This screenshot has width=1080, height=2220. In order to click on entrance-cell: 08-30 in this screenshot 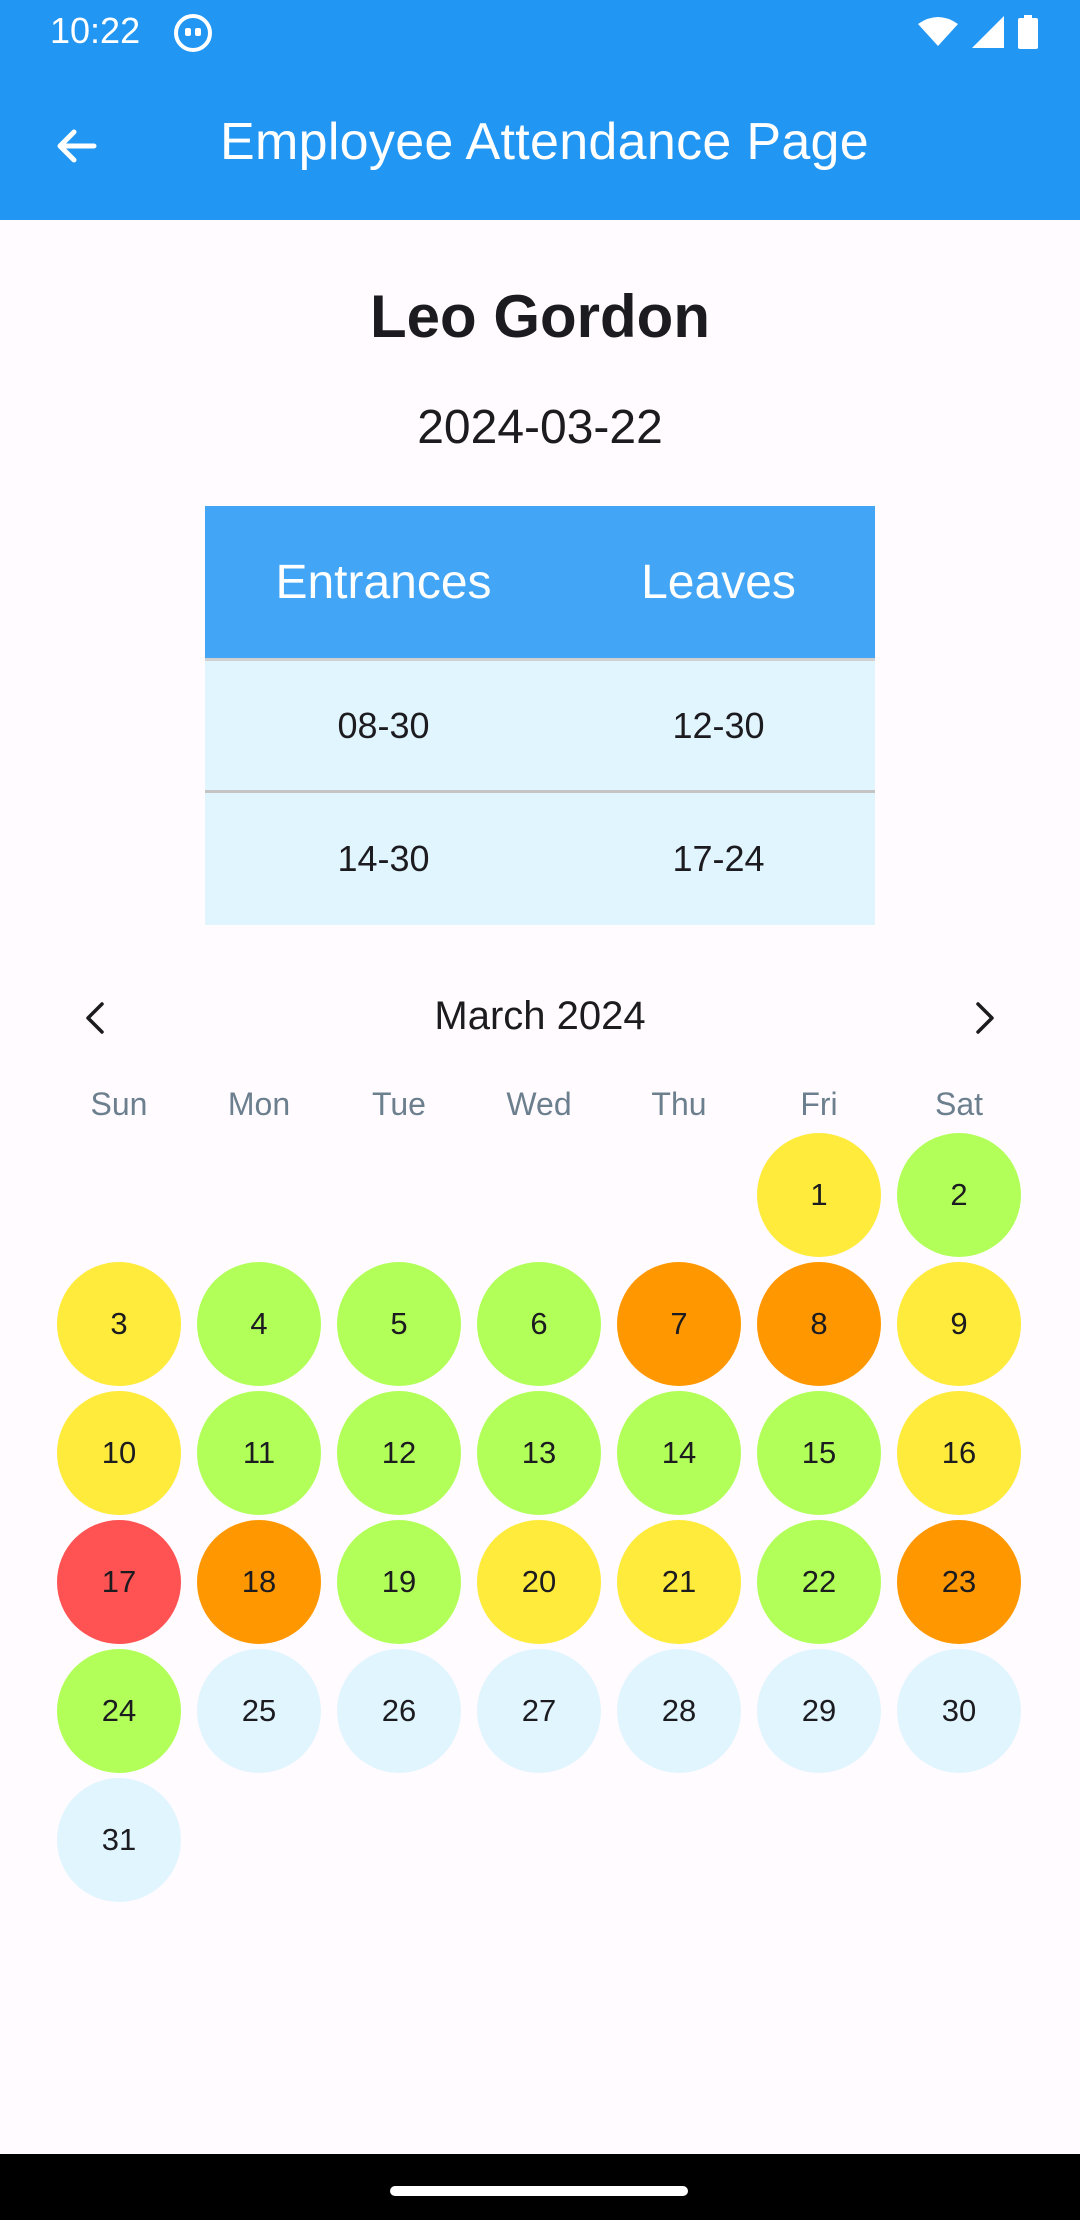, I will do `click(383, 725)`.